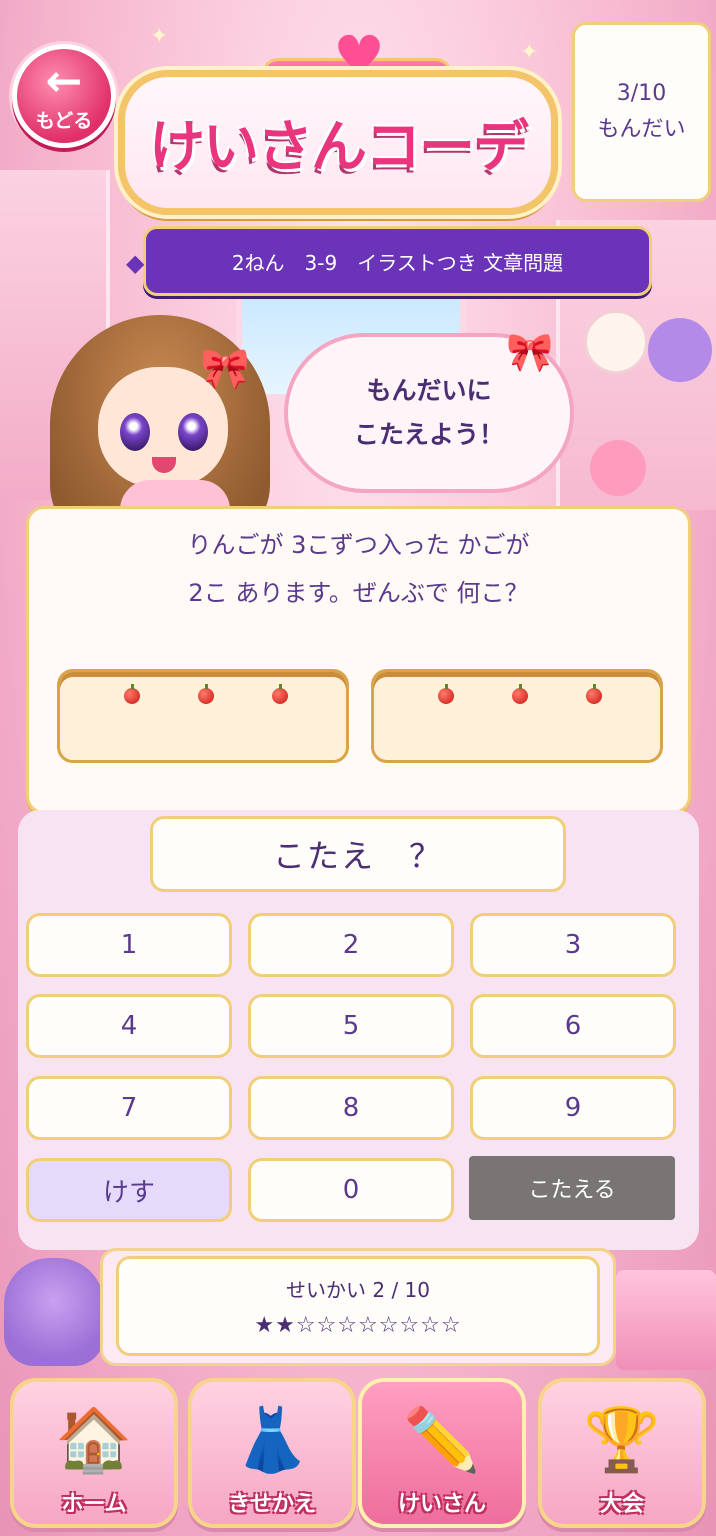 The width and height of the screenshot is (716, 1536). Describe the element at coordinates (129, 1190) in the screenshot. I see `clear-button: けす` at that location.